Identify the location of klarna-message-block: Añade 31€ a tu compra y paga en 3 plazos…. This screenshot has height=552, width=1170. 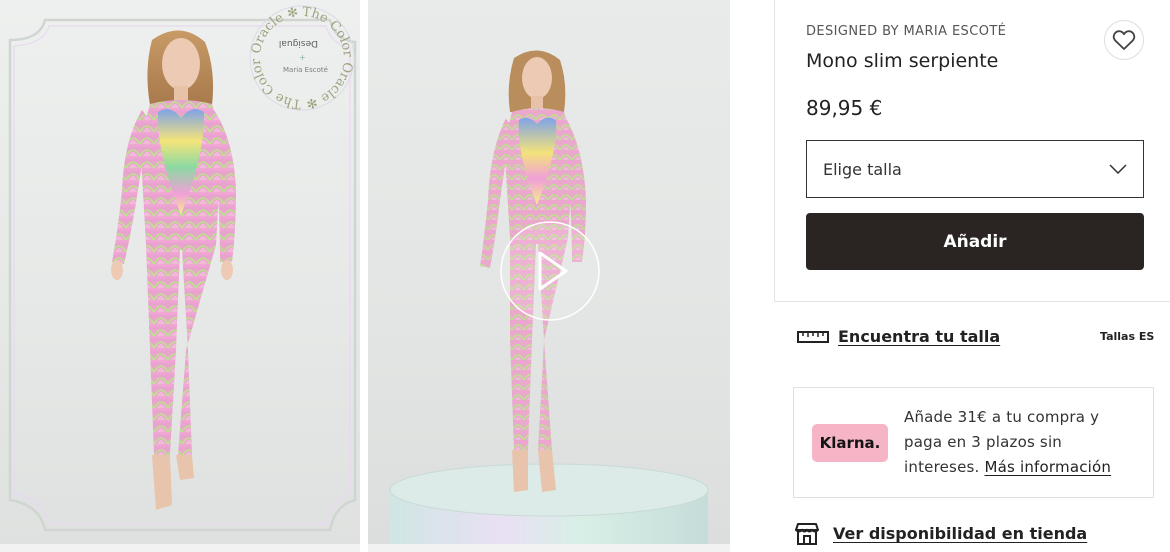
(1022, 442).